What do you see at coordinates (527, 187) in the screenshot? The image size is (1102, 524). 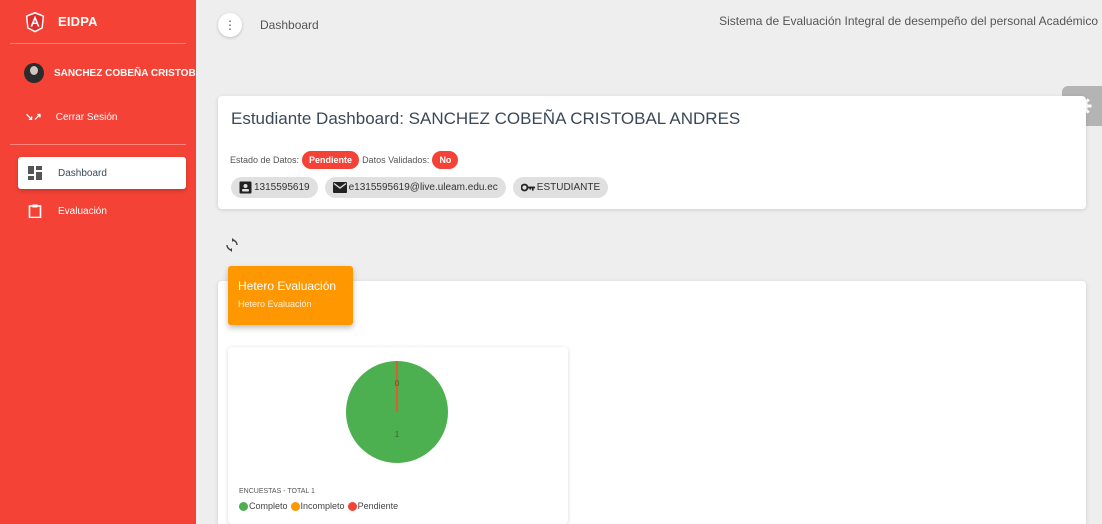 I see `key-icon` at bounding box center [527, 187].